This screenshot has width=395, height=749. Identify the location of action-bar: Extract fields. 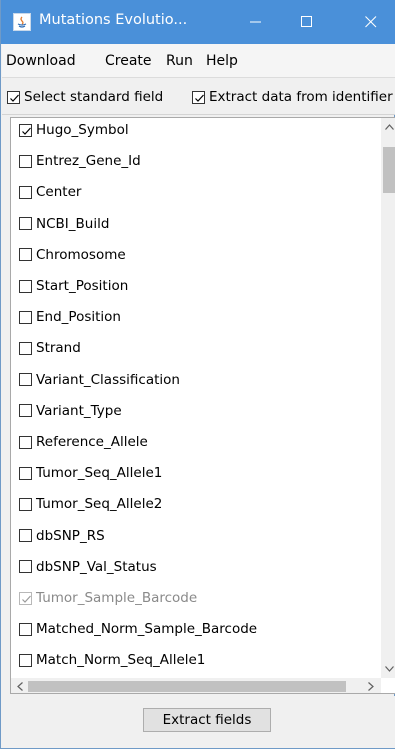
(198, 722).